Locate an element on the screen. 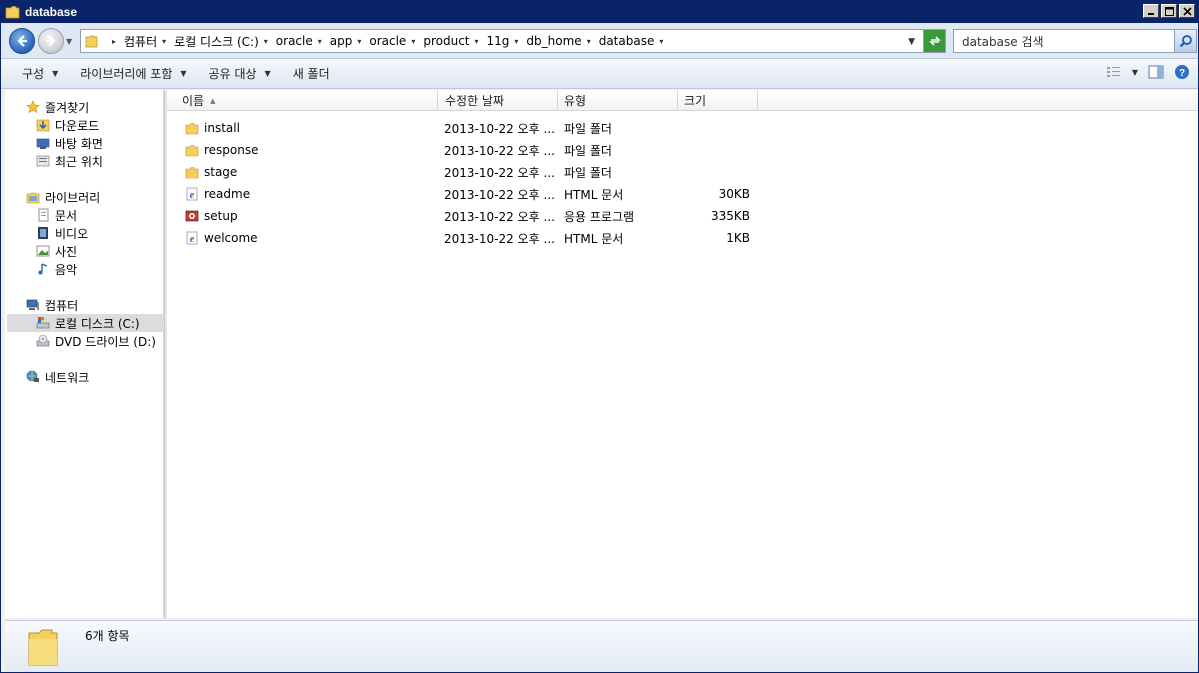 The width and height of the screenshot is (1199, 673). arrow-left-icon is located at coordinates (22, 41).